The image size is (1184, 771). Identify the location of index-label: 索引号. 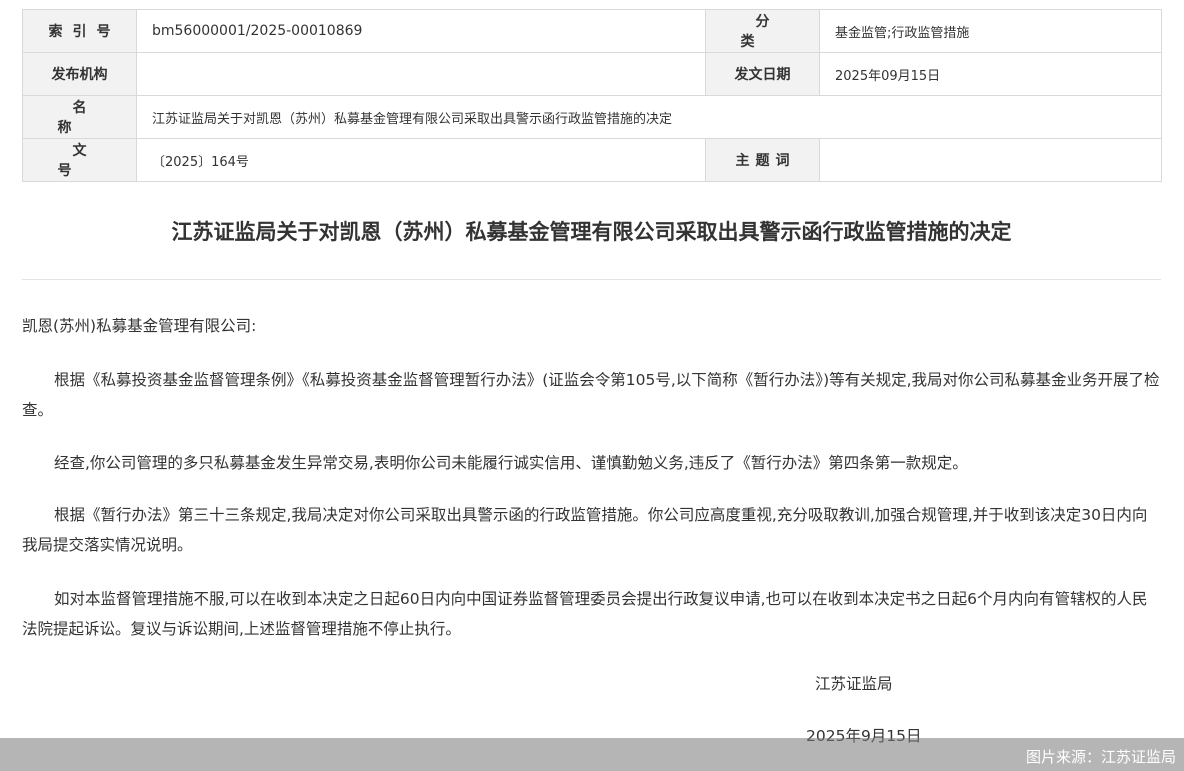
(79, 31).